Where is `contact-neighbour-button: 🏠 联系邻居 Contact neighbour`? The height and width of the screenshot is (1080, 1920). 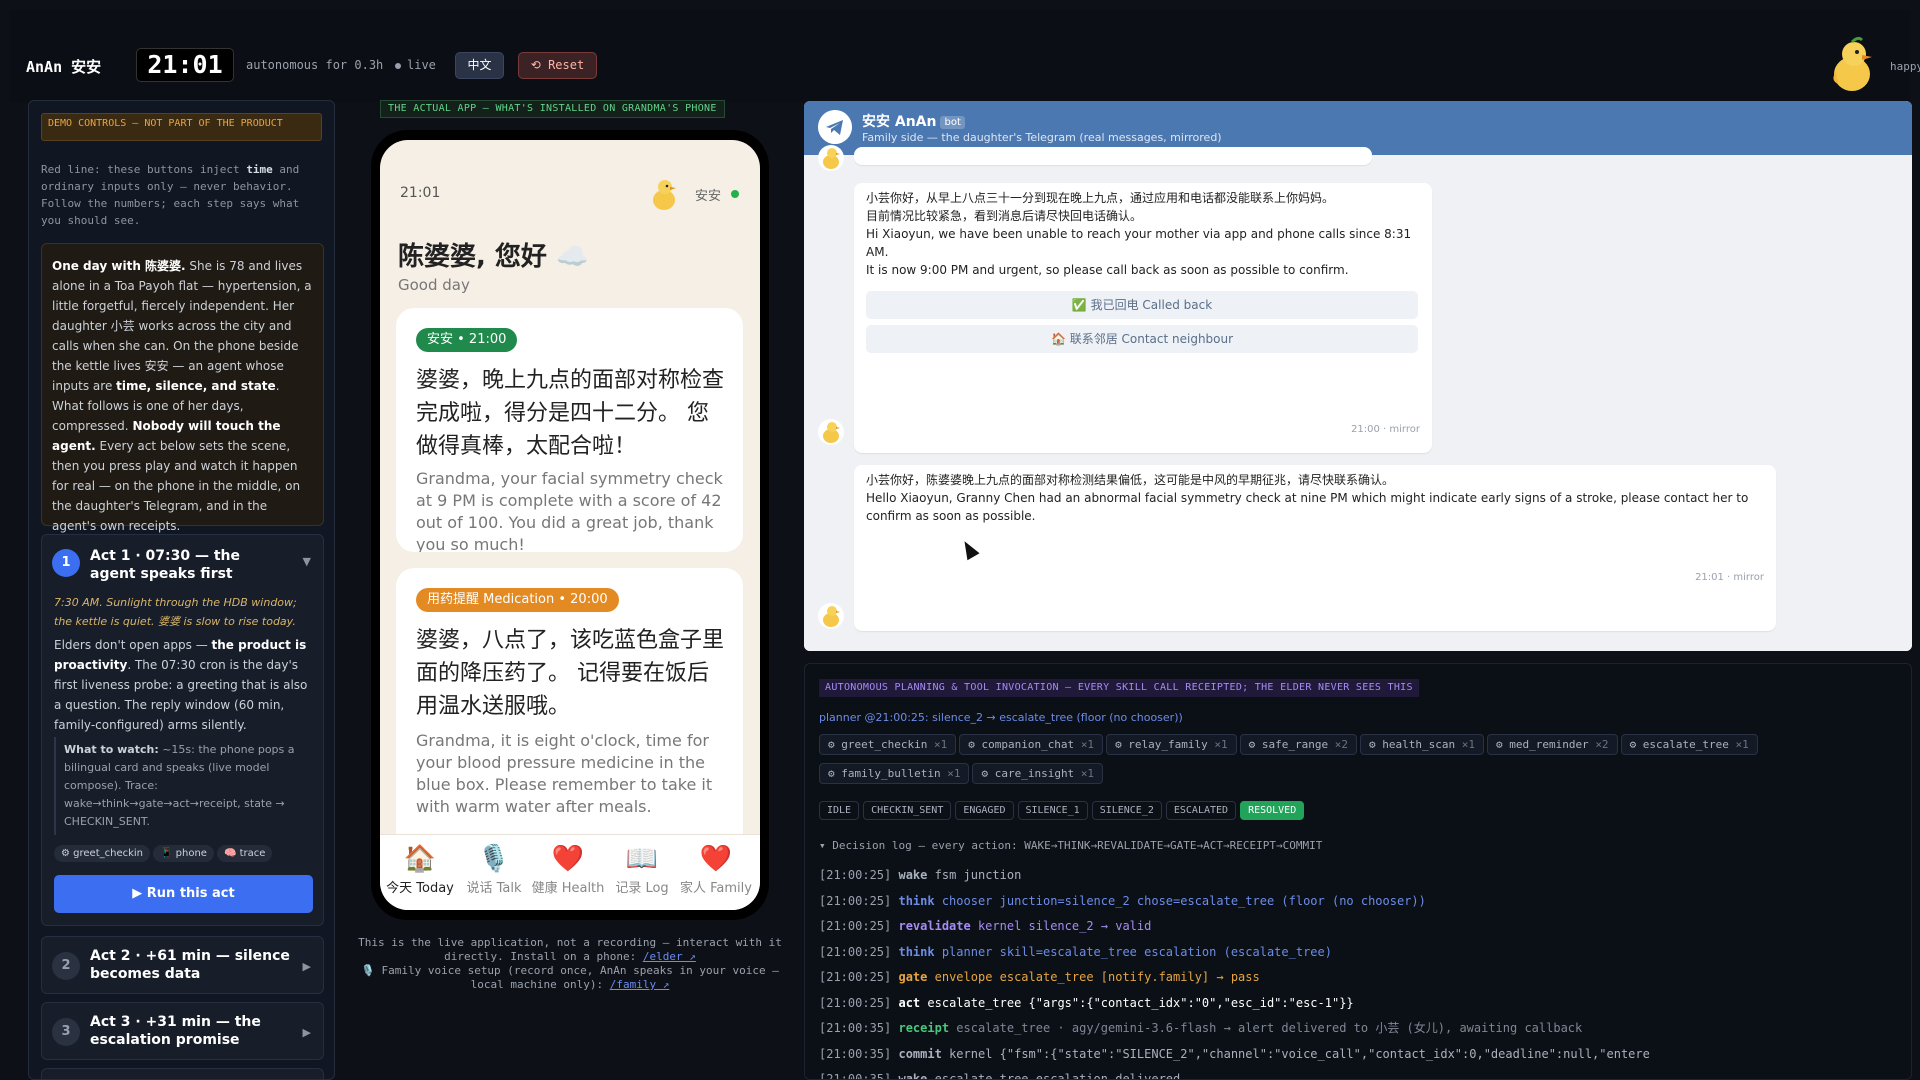 contact-neighbour-button: 🏠 联系邻居 Contact neighbour is located at coordinates (1142, 339).